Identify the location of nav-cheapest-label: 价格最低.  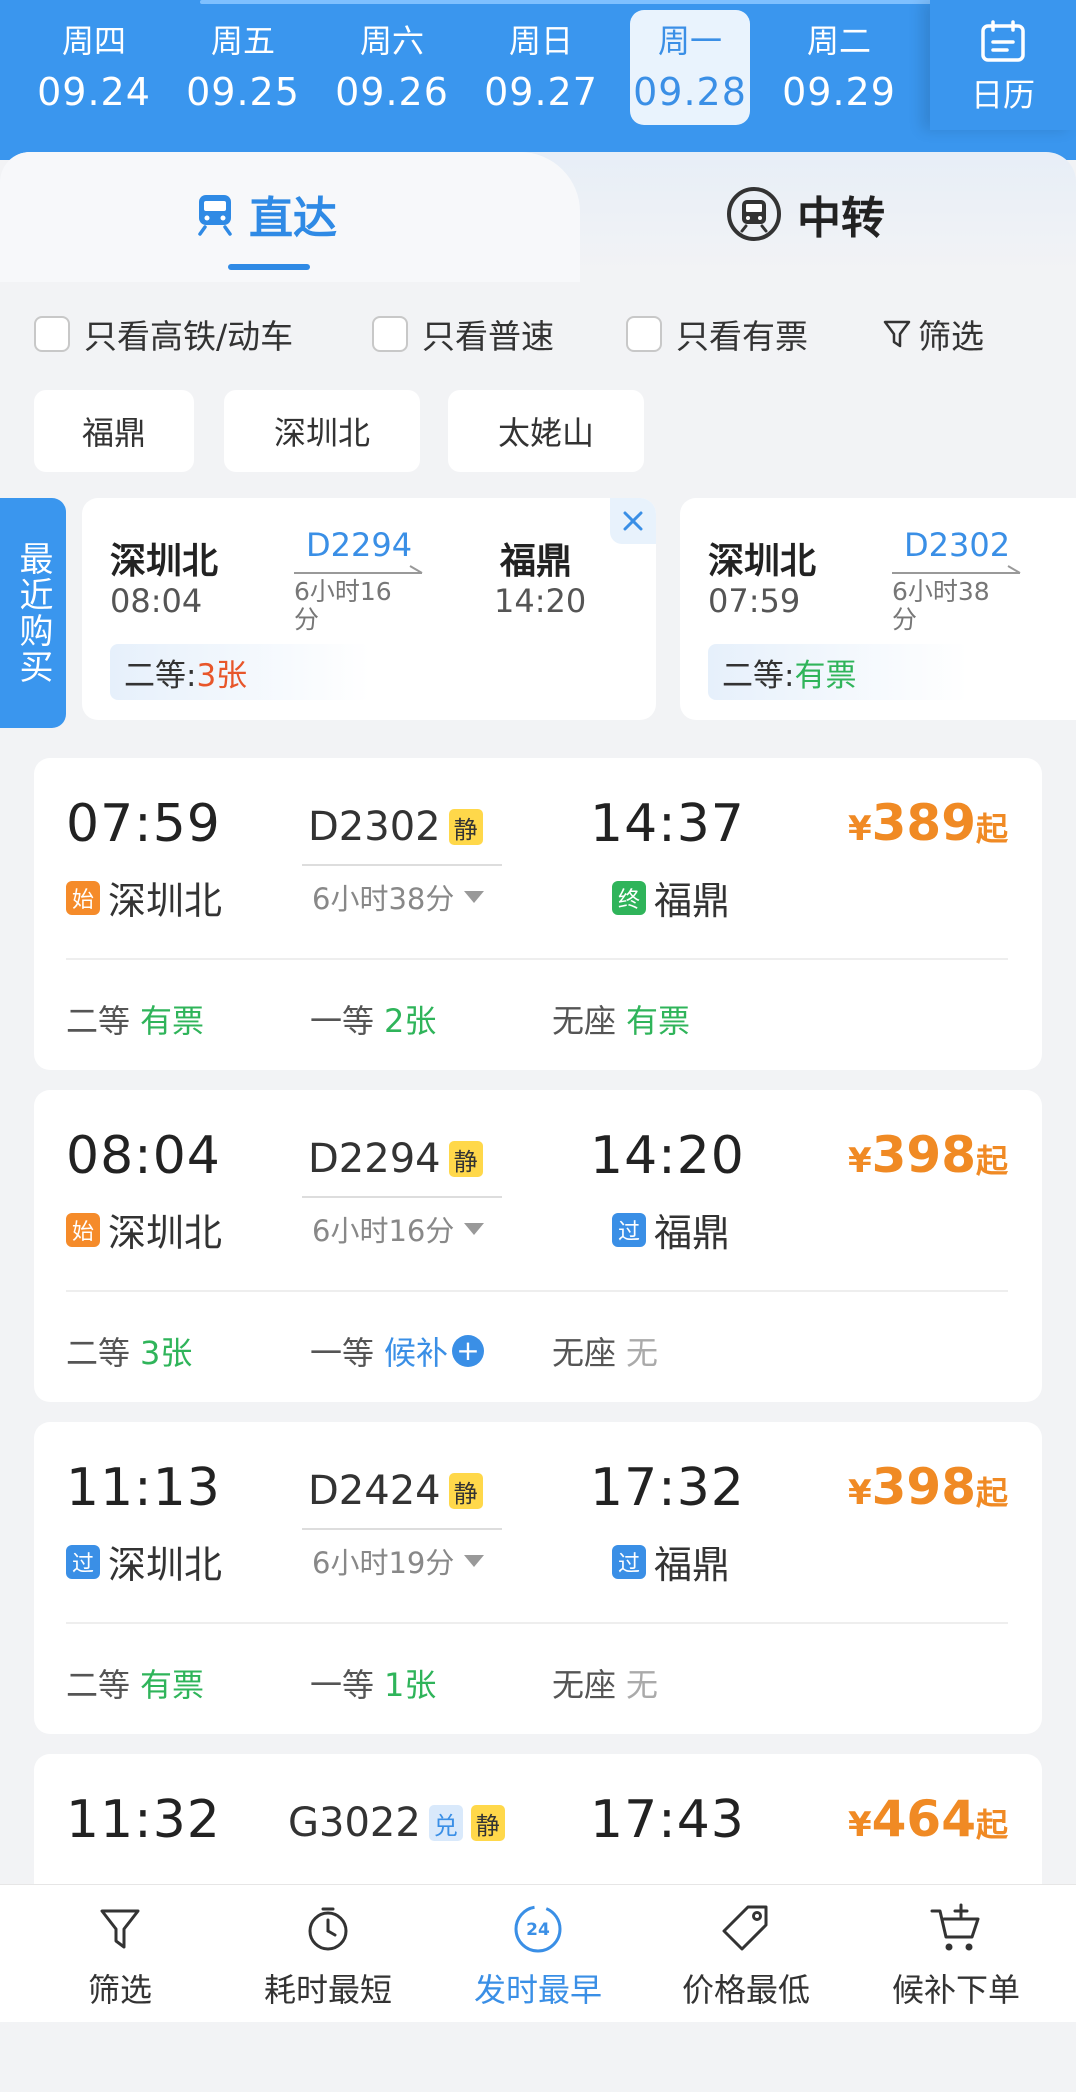
(745, 1990).